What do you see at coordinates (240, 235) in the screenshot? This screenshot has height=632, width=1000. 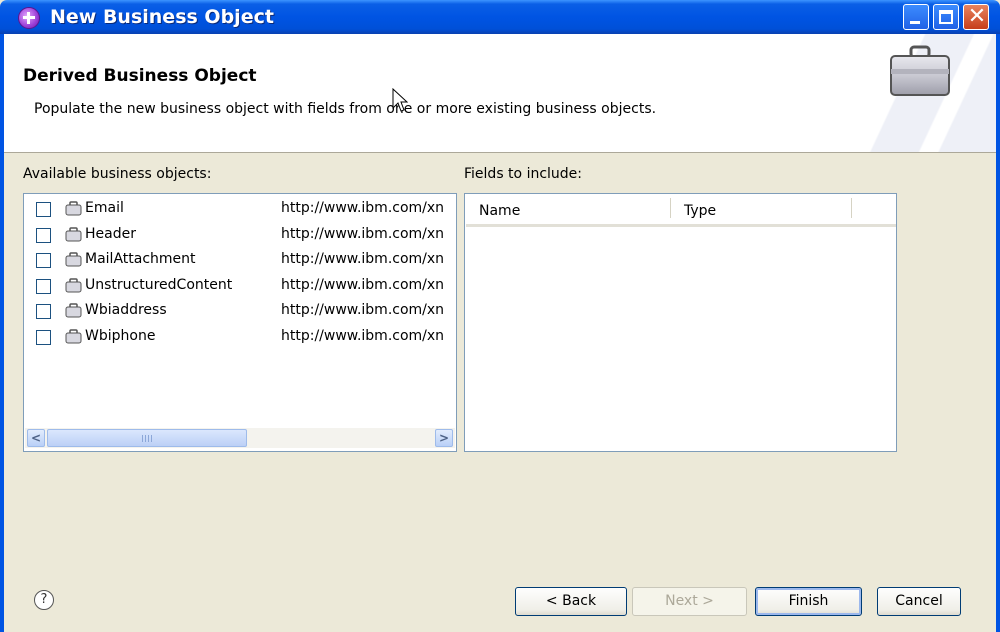 I see `list-item: Header http://www.ibm.com/xn` at bounding box center [240, 235].